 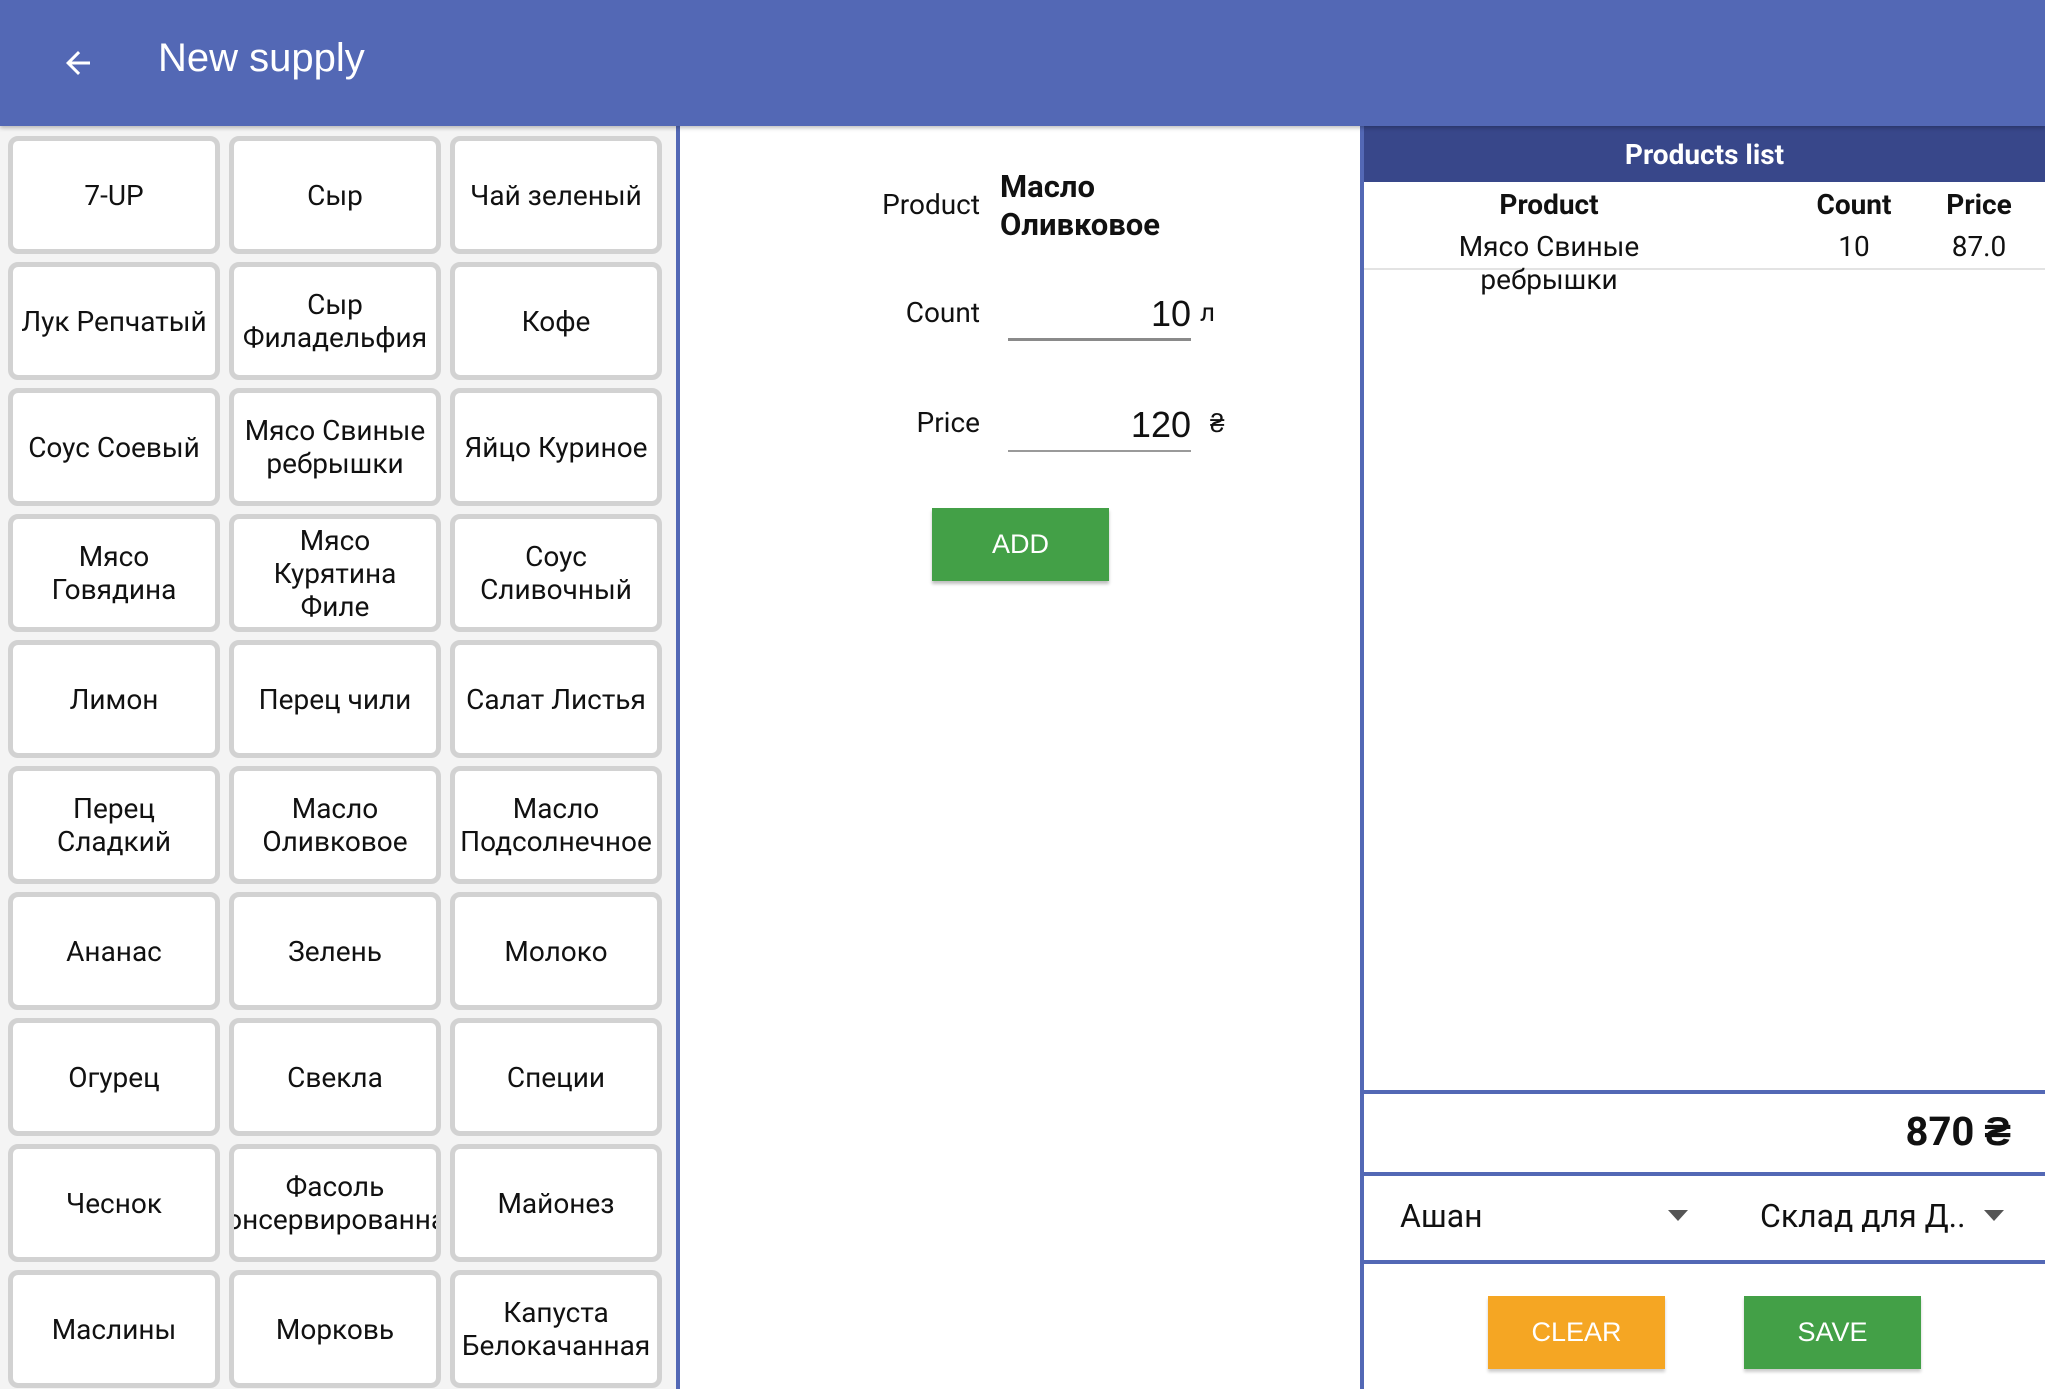 What do you see at coordinates (556, 825) in the screenshot?
I see `product-tile: Масло Подсолнечное` at bounding box center [556, 825].